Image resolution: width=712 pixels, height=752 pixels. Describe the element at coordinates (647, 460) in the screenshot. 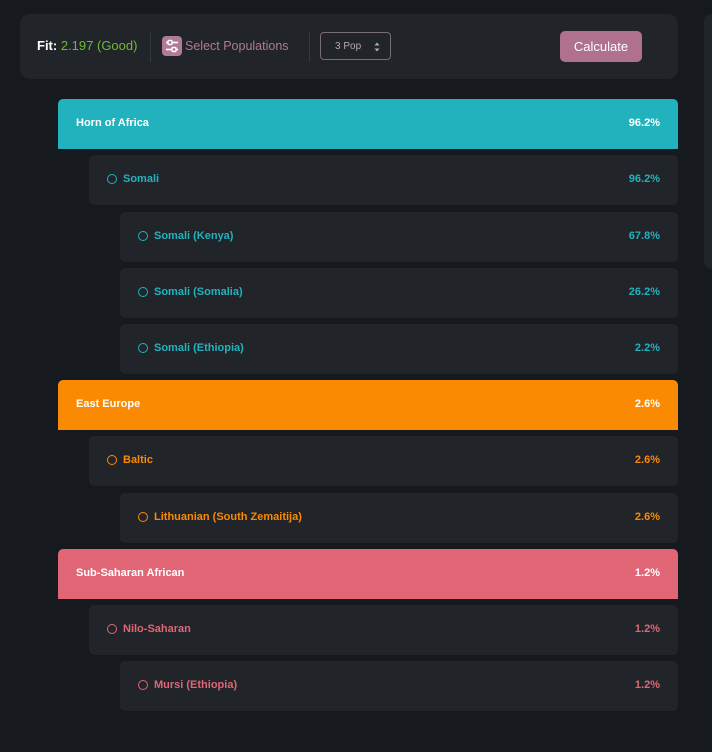

I see `group-percentage: 2.6%` at that location.